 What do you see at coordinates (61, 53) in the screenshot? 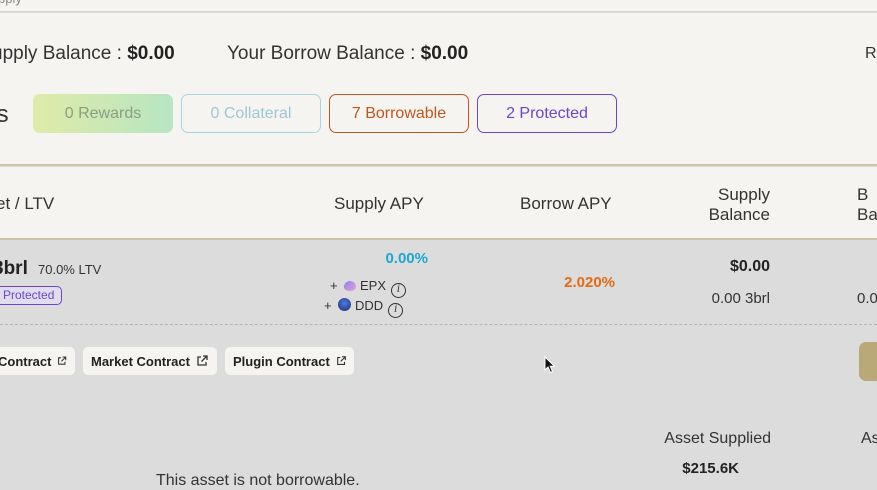
I see `supply-balance-label: upply Balance :` at bounding box center [61, 53].